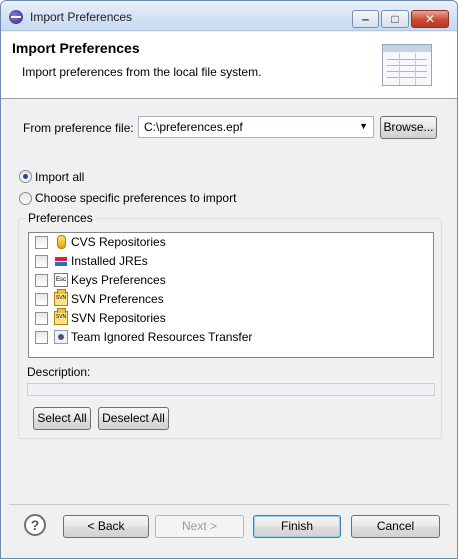 This screenshot has height=559, width=458. What do you see at coordinates (231, 389) in the screenshot?
I see `description-field` at bounding box center [231, 389].